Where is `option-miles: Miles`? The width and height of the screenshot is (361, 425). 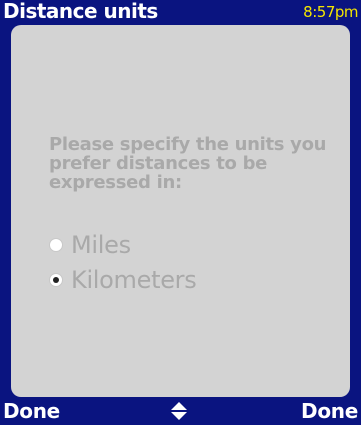 option-miles: Miles is located at coordinates (90, 245).